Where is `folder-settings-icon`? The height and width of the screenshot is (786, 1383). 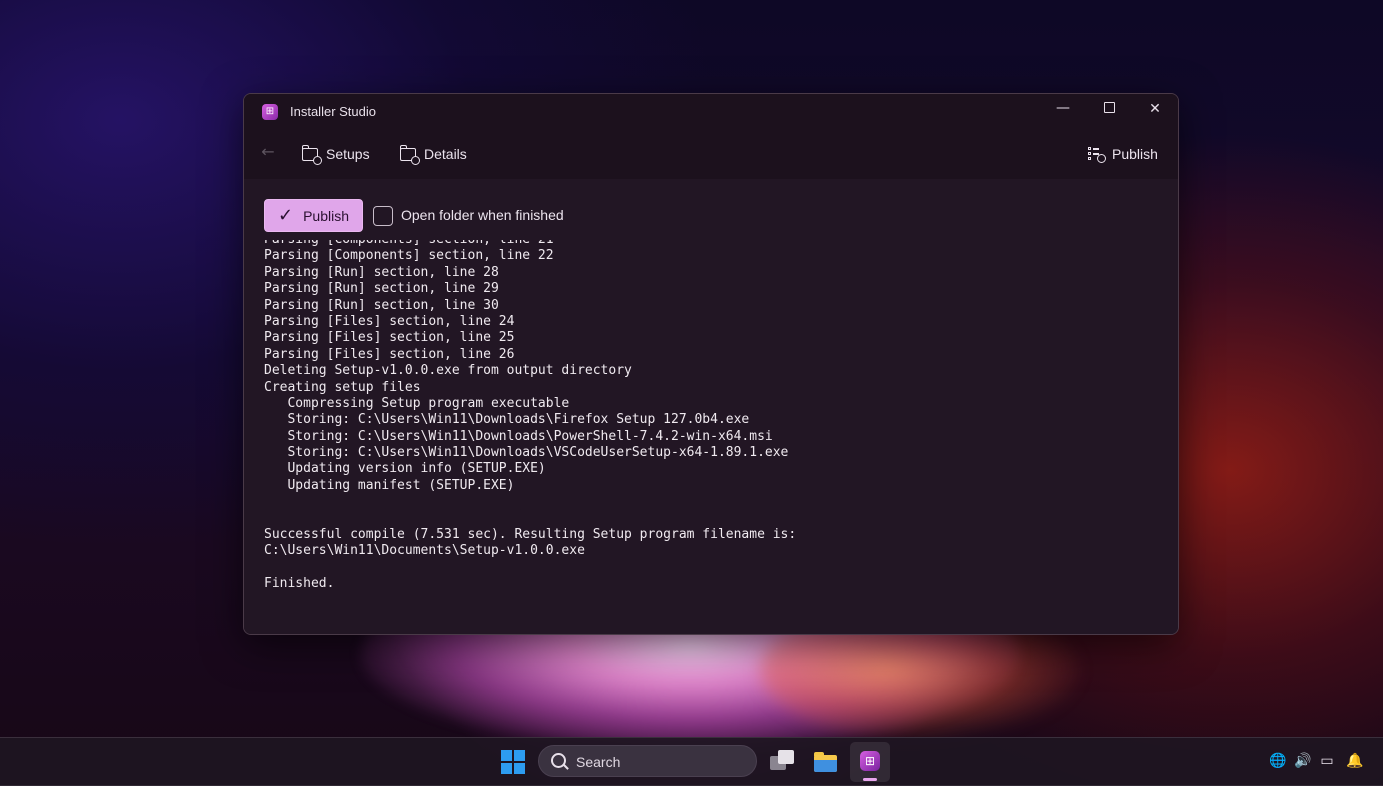
folder-settings-icon is located at coordinates (311, 154).